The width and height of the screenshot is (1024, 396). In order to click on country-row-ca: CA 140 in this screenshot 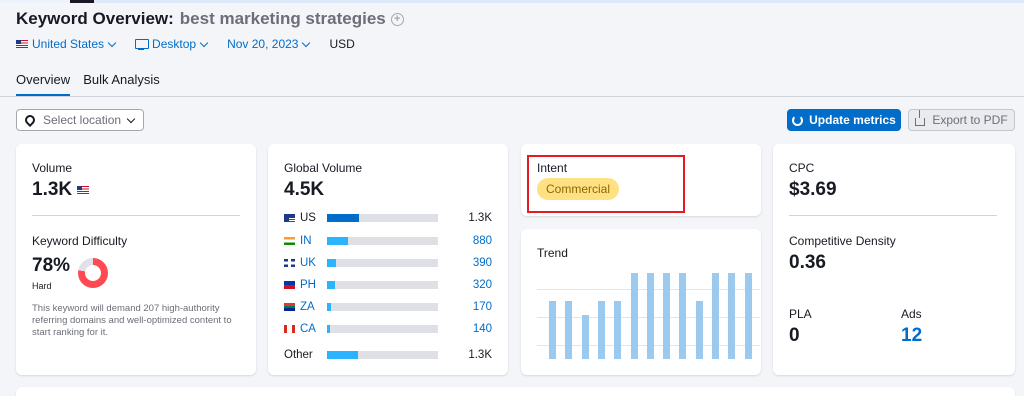, I will do `click(388, 329)`.